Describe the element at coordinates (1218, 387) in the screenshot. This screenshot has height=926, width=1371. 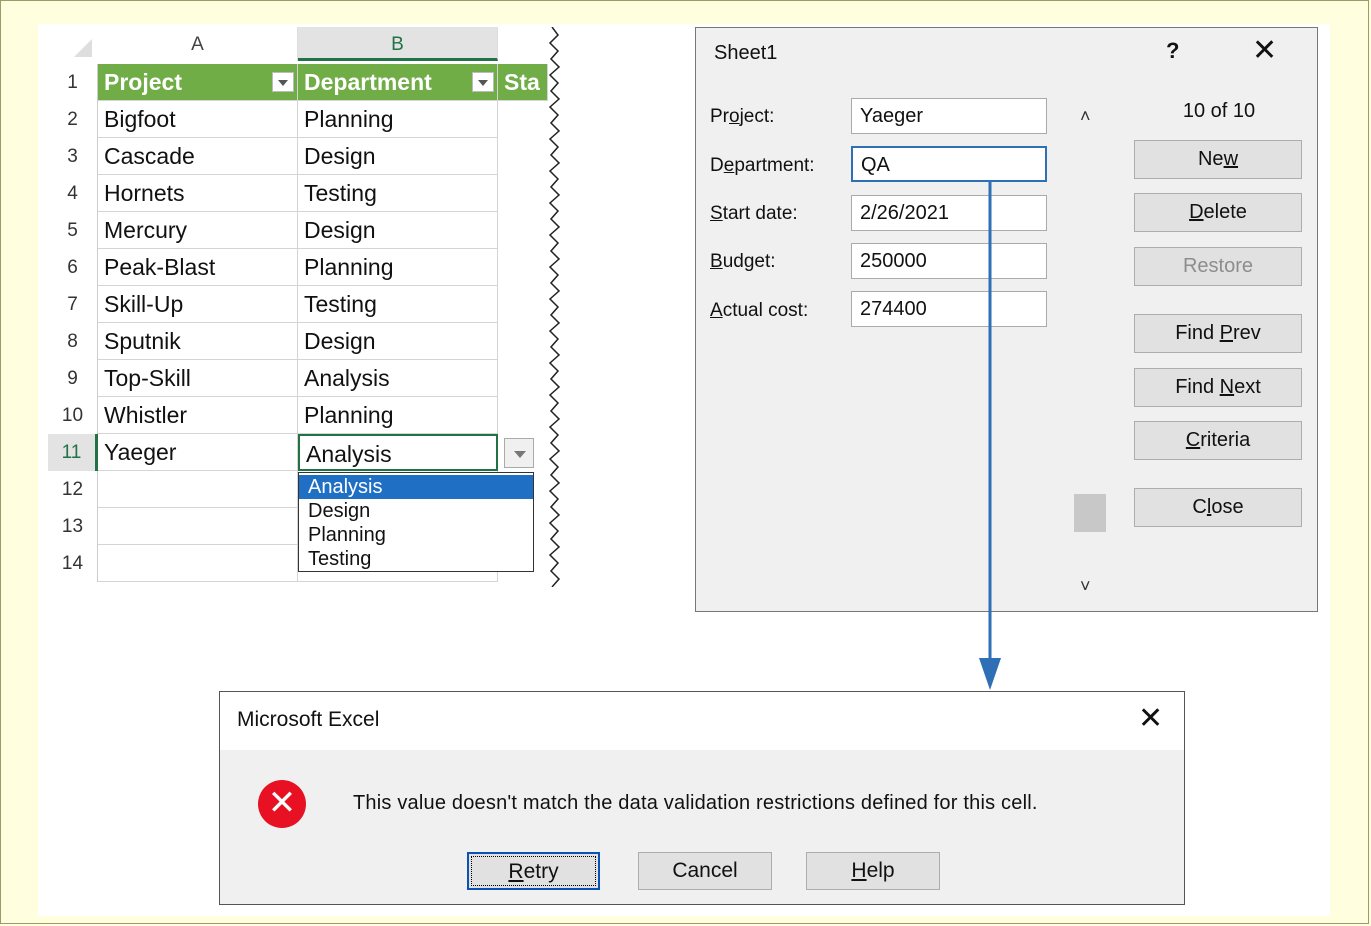
I see `find-next-button: Find Next` at that location.